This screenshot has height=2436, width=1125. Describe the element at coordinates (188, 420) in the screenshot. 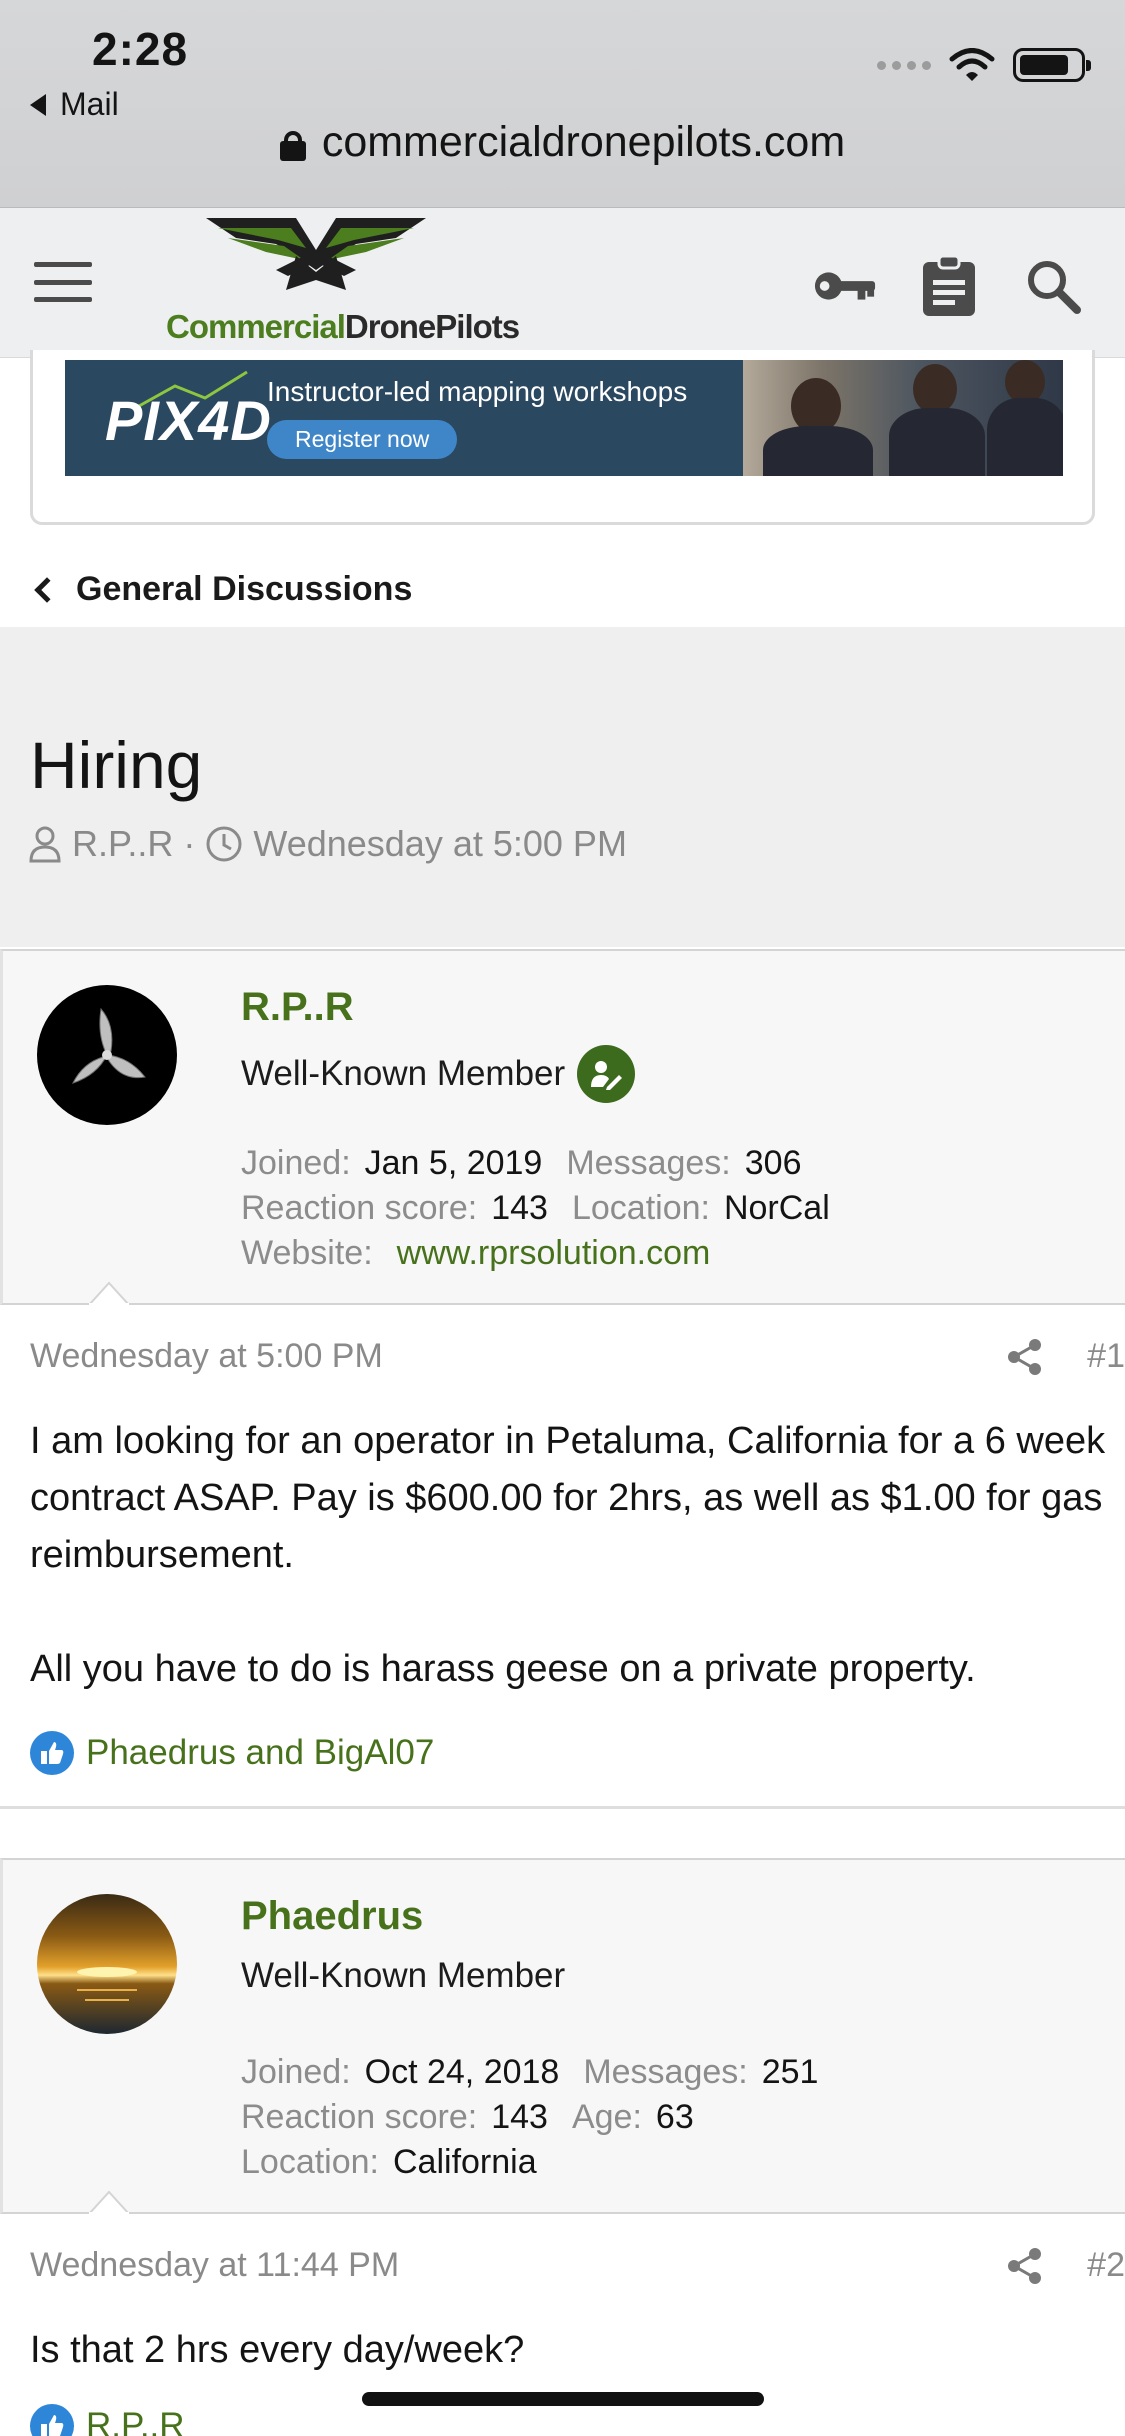

I see `ad-logo: PIX4D` at that location.